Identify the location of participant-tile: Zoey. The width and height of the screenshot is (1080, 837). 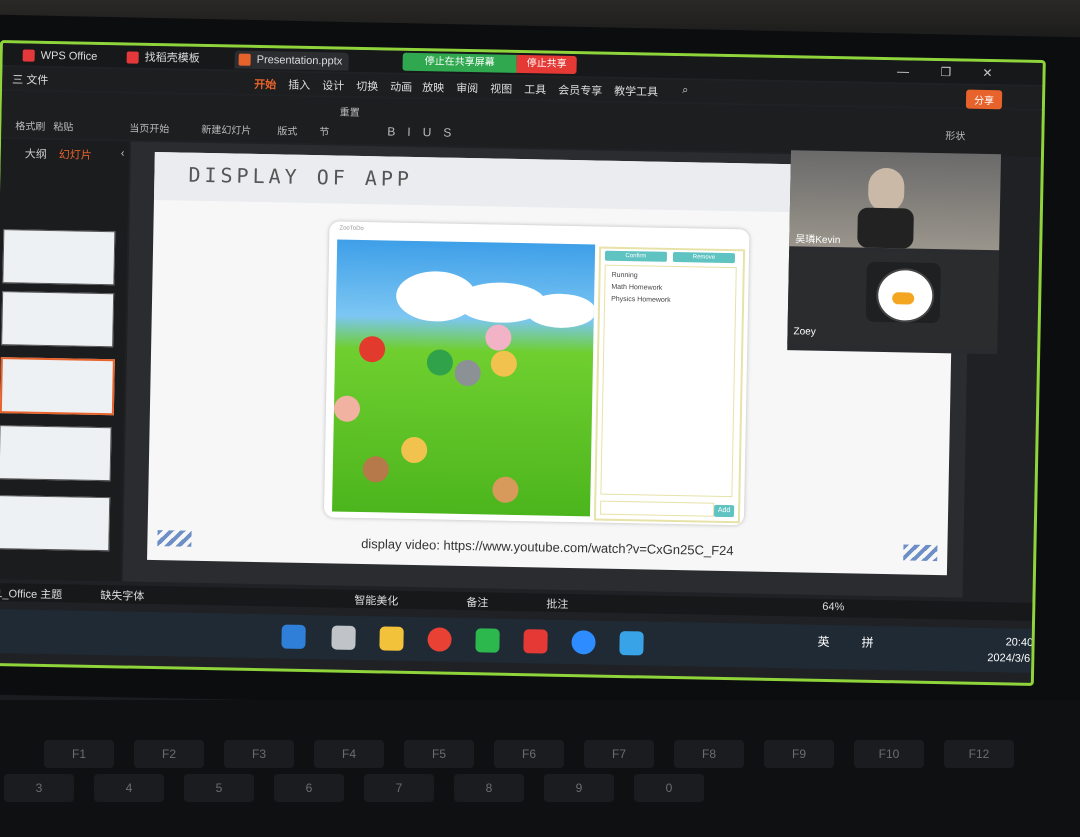
(893, 299).